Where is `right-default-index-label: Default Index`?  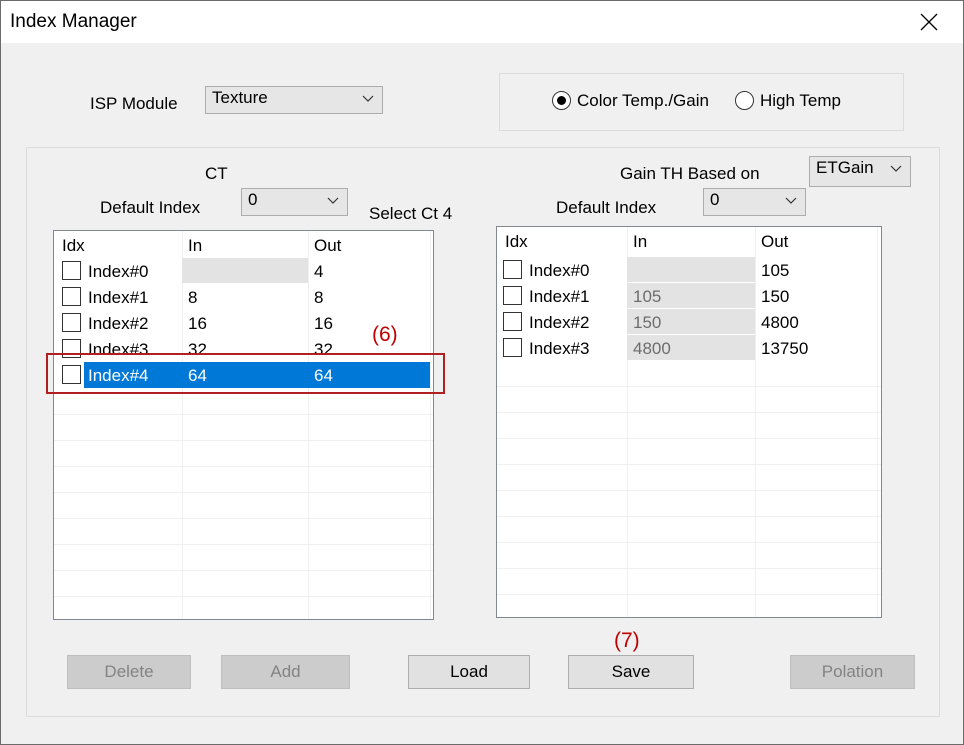
right-default-index-label: Default Index is located at coordinates (606, 207).